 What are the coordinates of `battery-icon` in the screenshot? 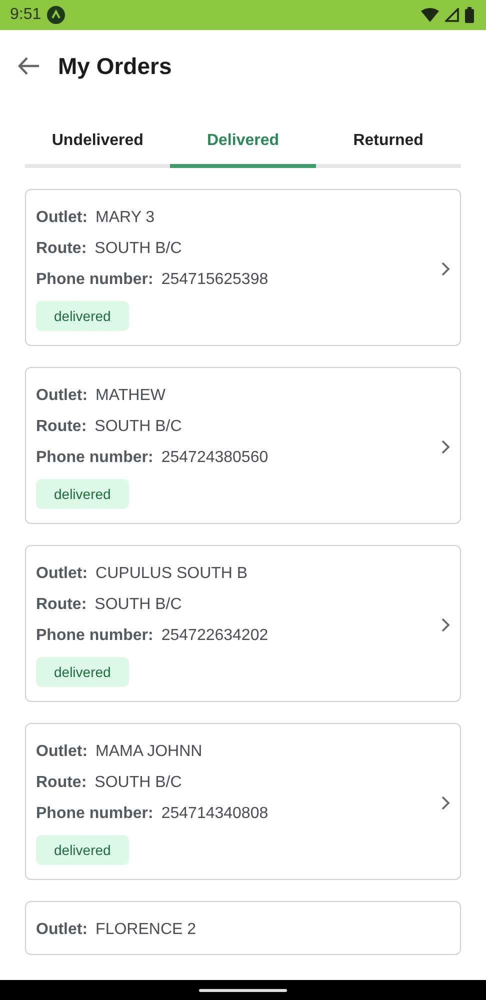 It's located at (469, 15).